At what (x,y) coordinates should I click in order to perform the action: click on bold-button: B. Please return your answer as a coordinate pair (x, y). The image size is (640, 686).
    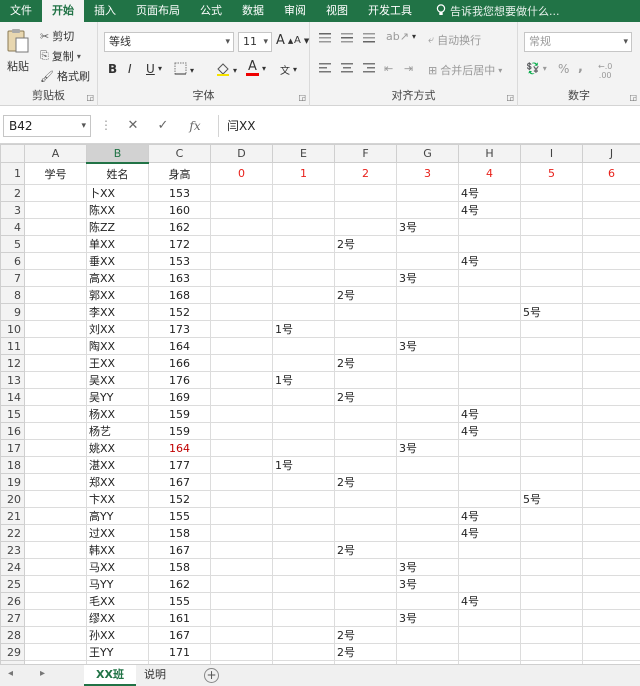
    Looking at the image, I should click on (112, 69).